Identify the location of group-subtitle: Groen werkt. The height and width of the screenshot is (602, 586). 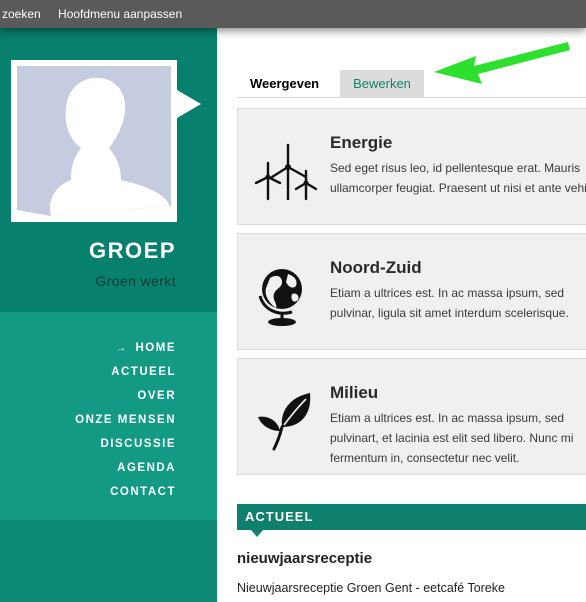
(135, 281).